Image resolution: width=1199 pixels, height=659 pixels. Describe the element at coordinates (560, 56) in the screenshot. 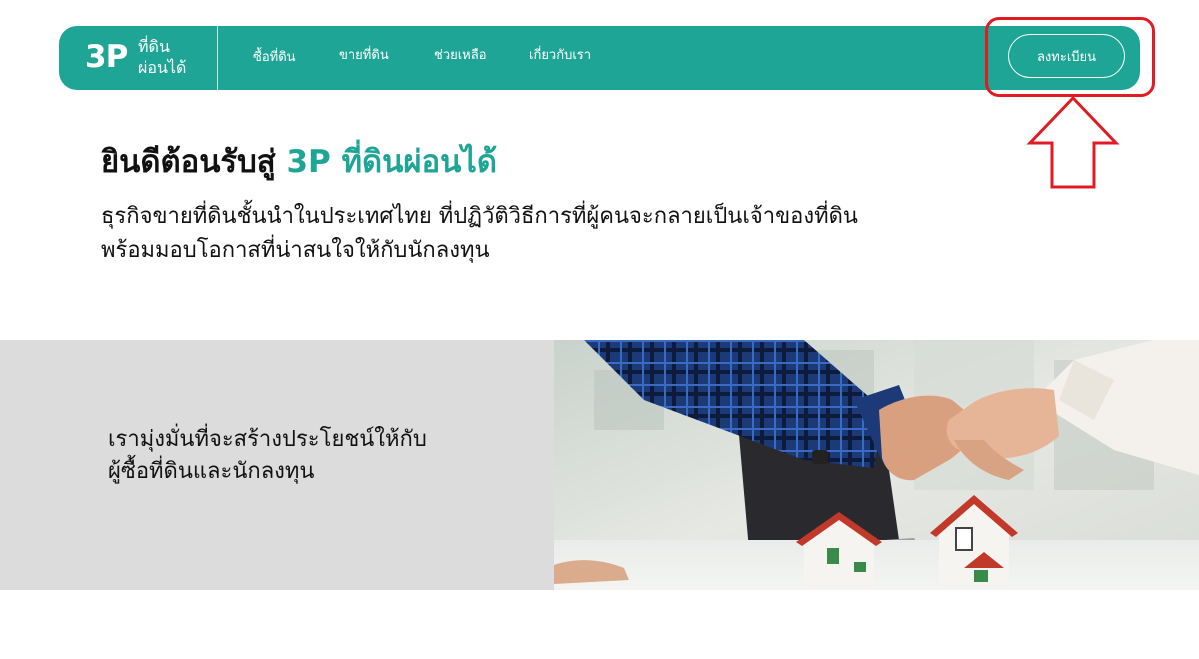

I see `nav-about-us: เกี่ยวกับเรา` at that location.